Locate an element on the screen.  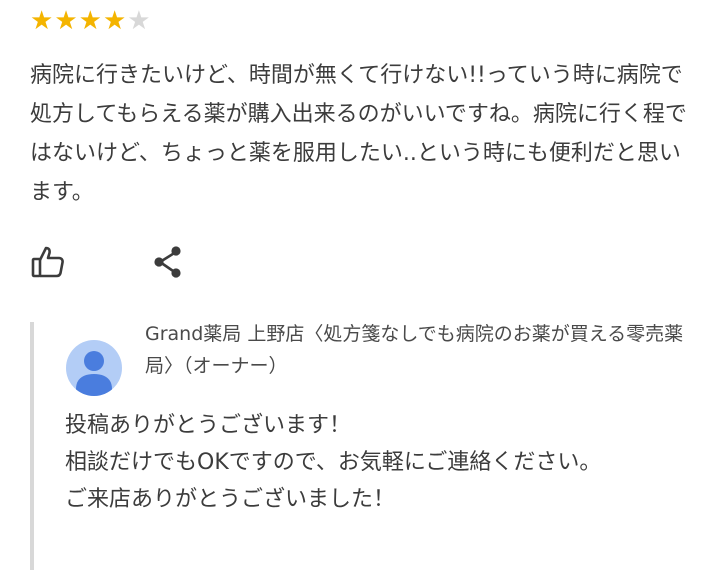
thumbs-up-icon is located at coordinates (47, 262).